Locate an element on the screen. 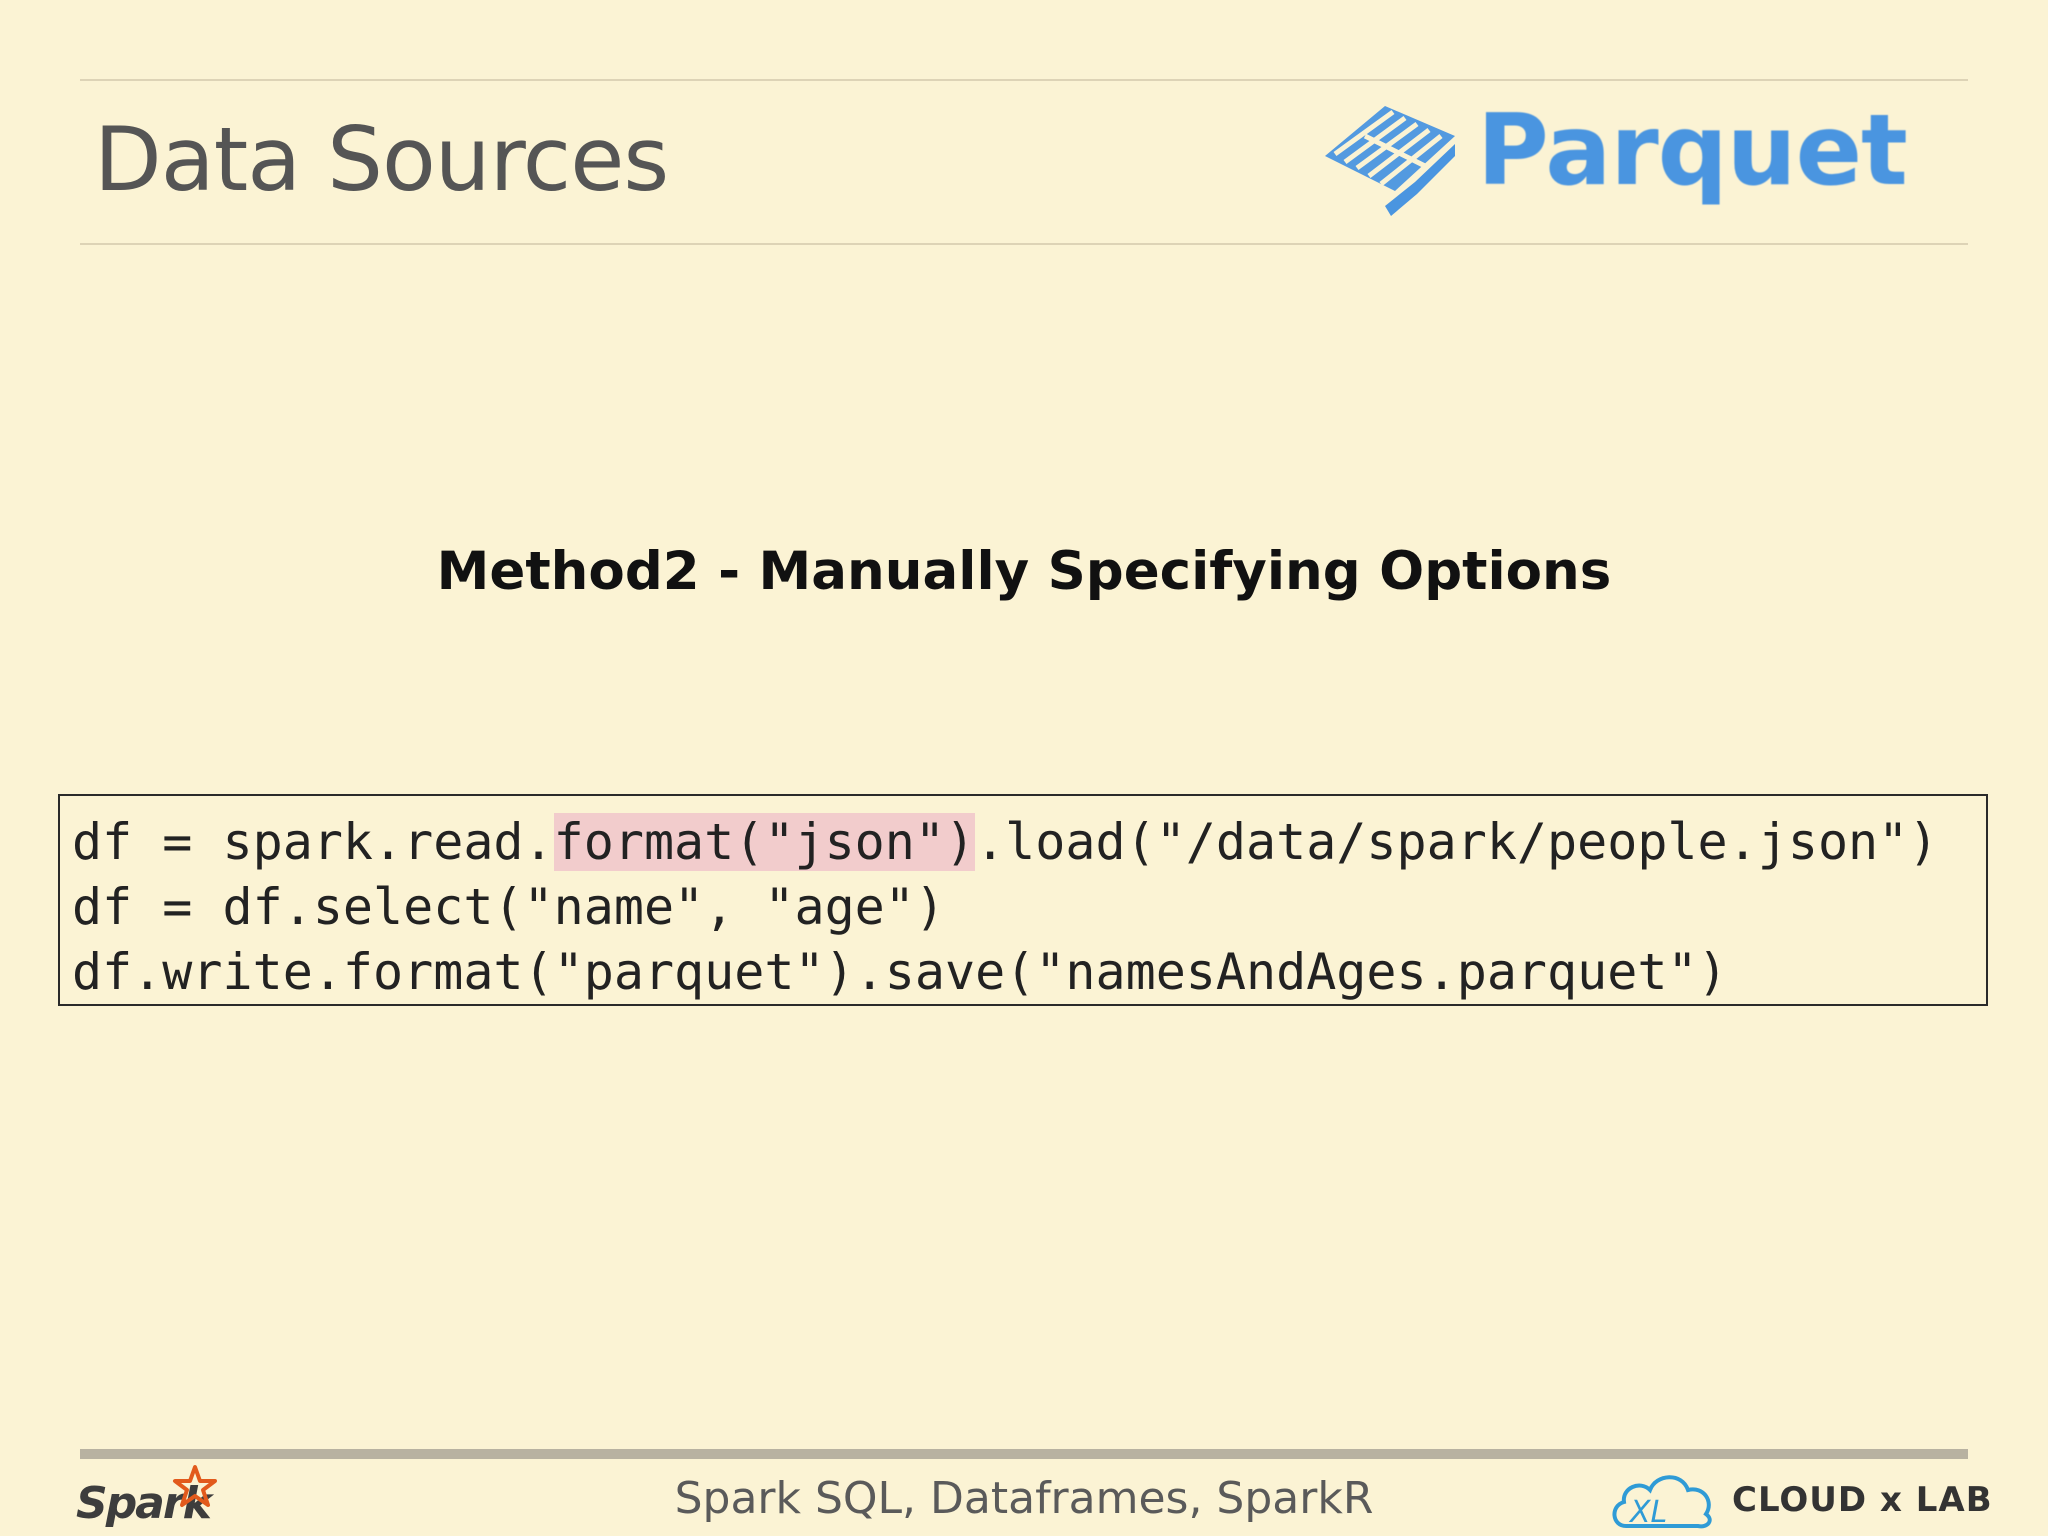 The image size is (2048, 1536). parquet-logo: Parquet is located at coordinates (1606, 161).